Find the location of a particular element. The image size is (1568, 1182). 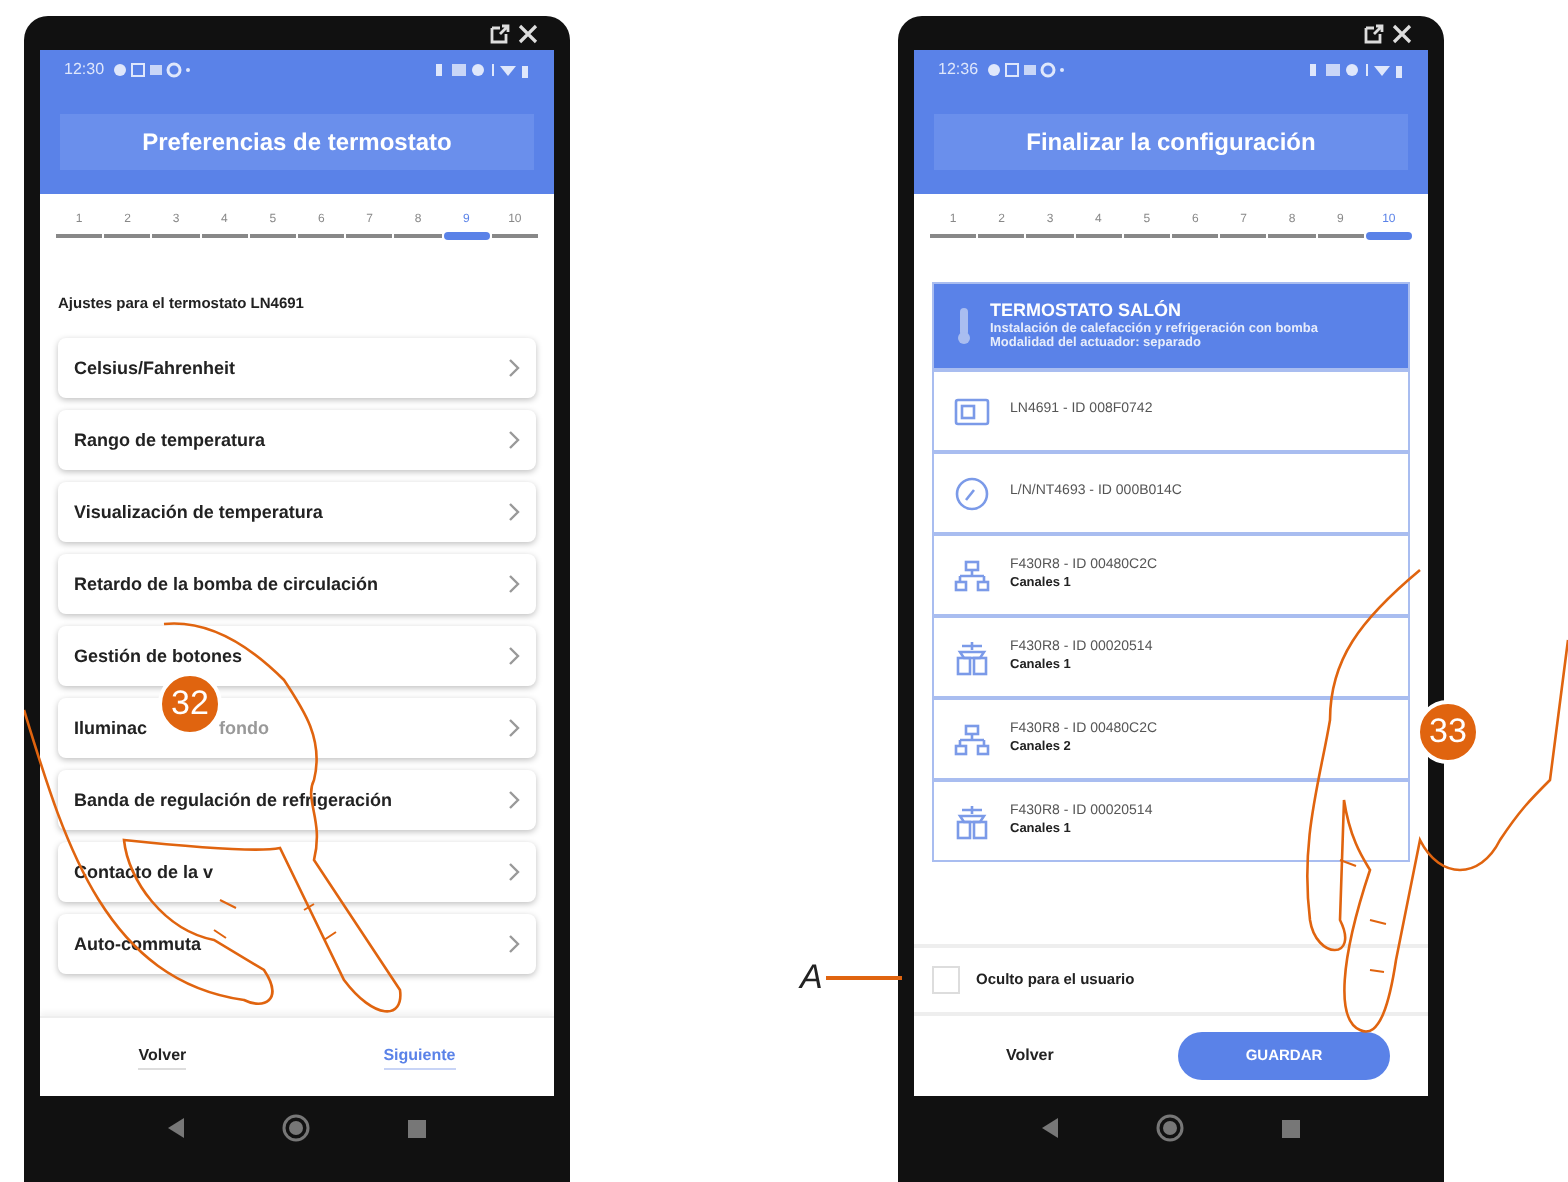

settings-item: Retardo de la bomba de circulación is located at coordinates (297, 584).